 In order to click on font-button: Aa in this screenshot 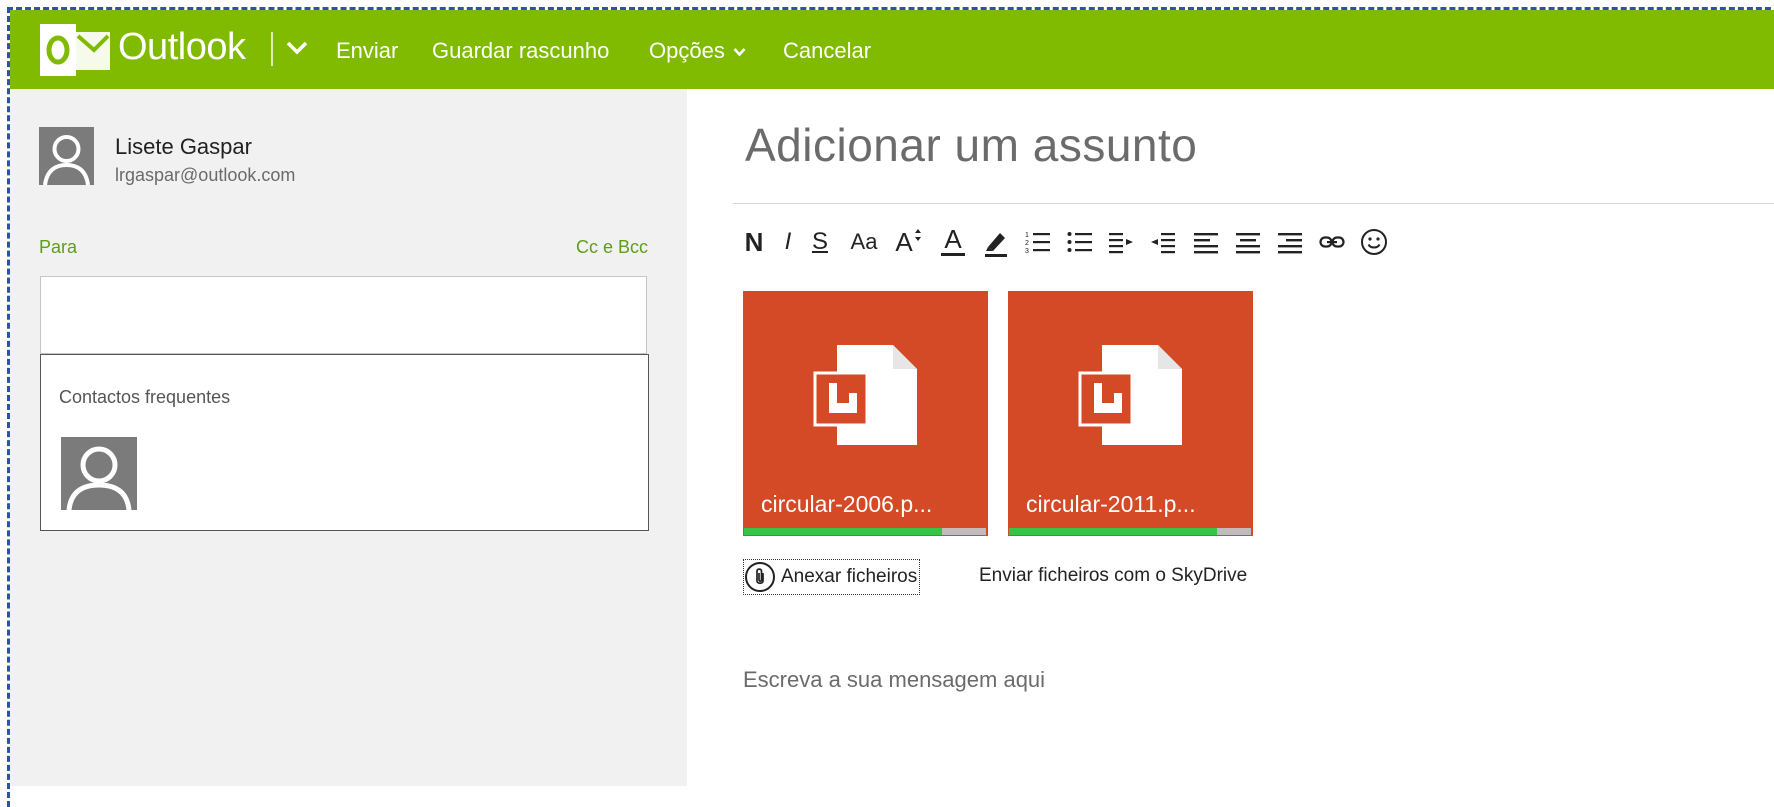, I will do `click(864, 242)`.